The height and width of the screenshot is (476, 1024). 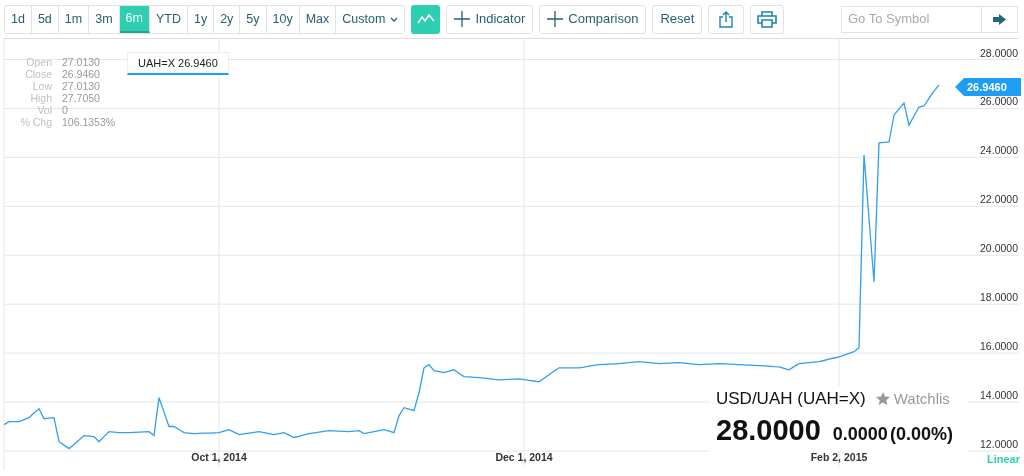 What do you see at coordinates (74, 19) in the screenshot?
I see `range-tab: 1m` at bounding box center [74, 19].